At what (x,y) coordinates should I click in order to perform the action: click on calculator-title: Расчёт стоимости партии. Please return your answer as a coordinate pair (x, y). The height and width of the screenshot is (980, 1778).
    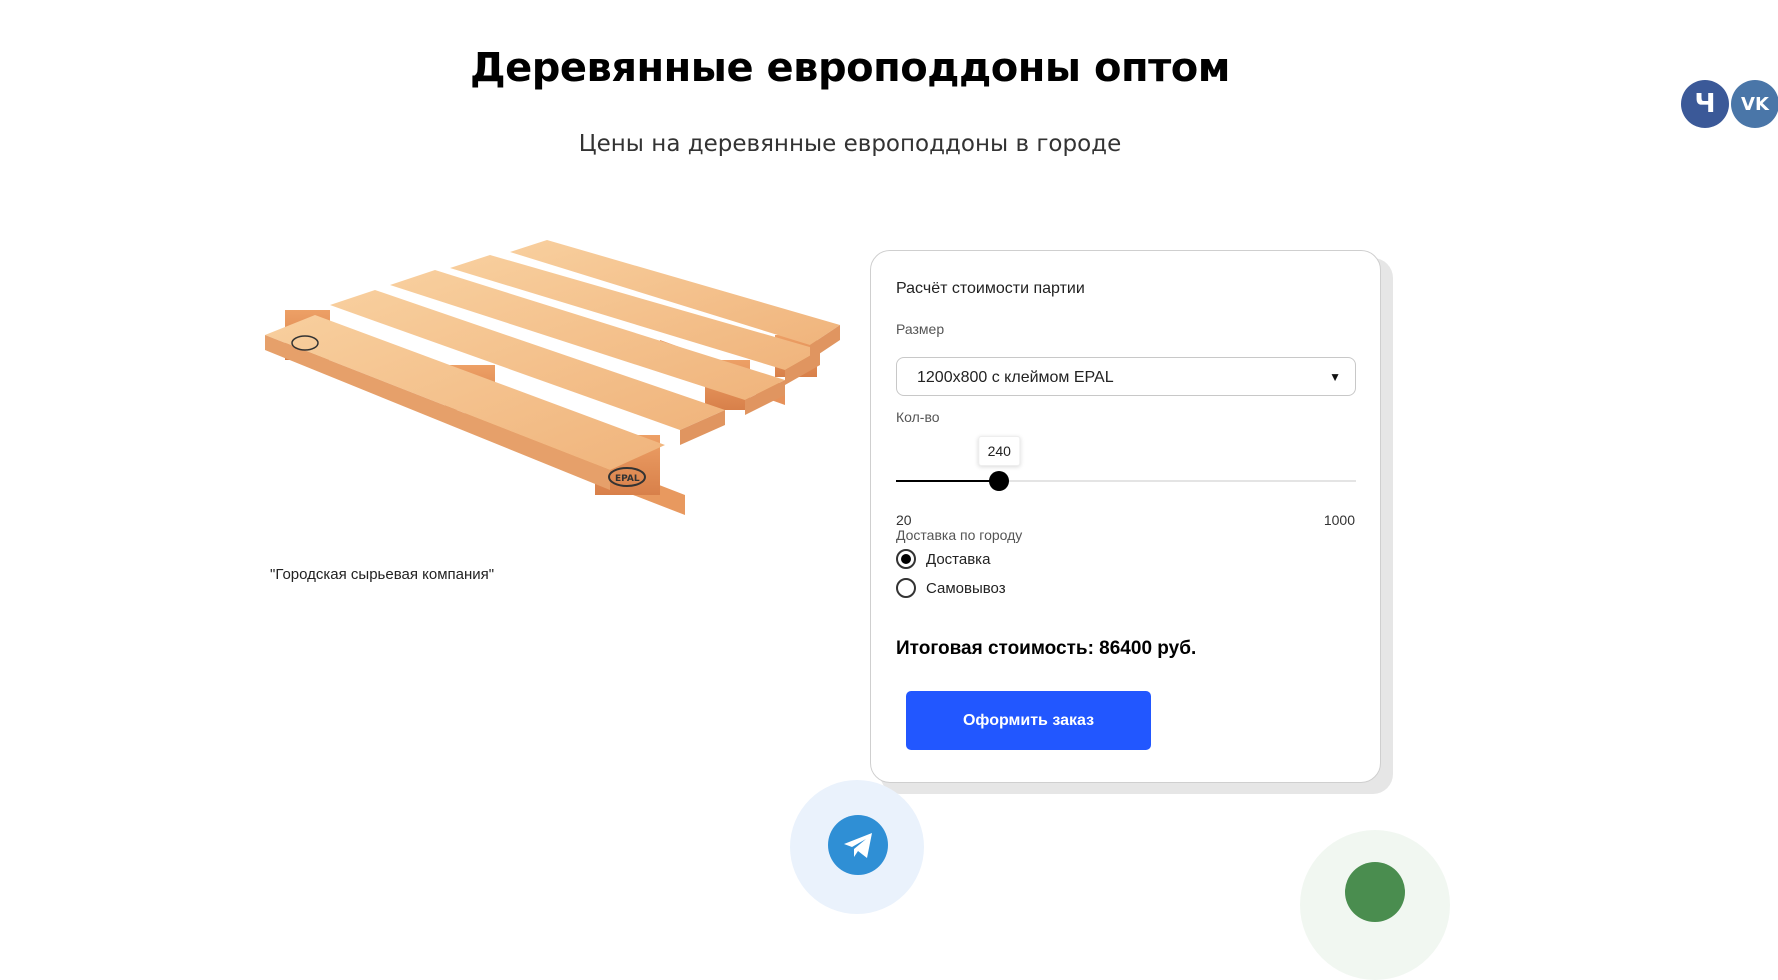
    Looking at the image, I should click on (990, 288).